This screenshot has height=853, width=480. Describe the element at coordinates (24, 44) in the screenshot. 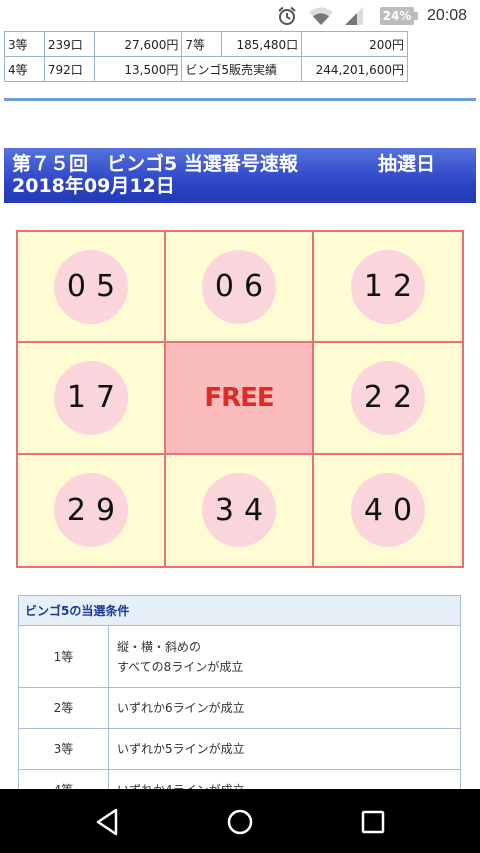

I see `table-cell: 3等` at that location.